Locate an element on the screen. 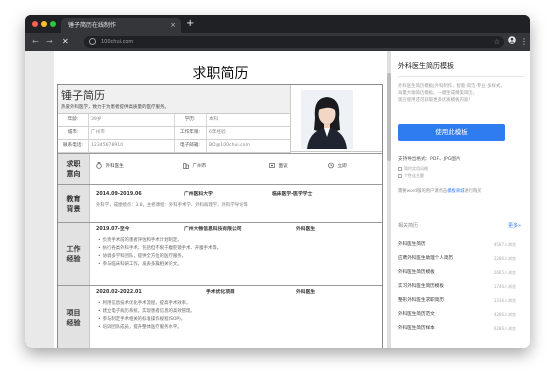 This screenshot has width=554, height=379. project-bullet: 建立电子病历系统，实现患者信息的高效管理。 is located at coordinates (146, 311).